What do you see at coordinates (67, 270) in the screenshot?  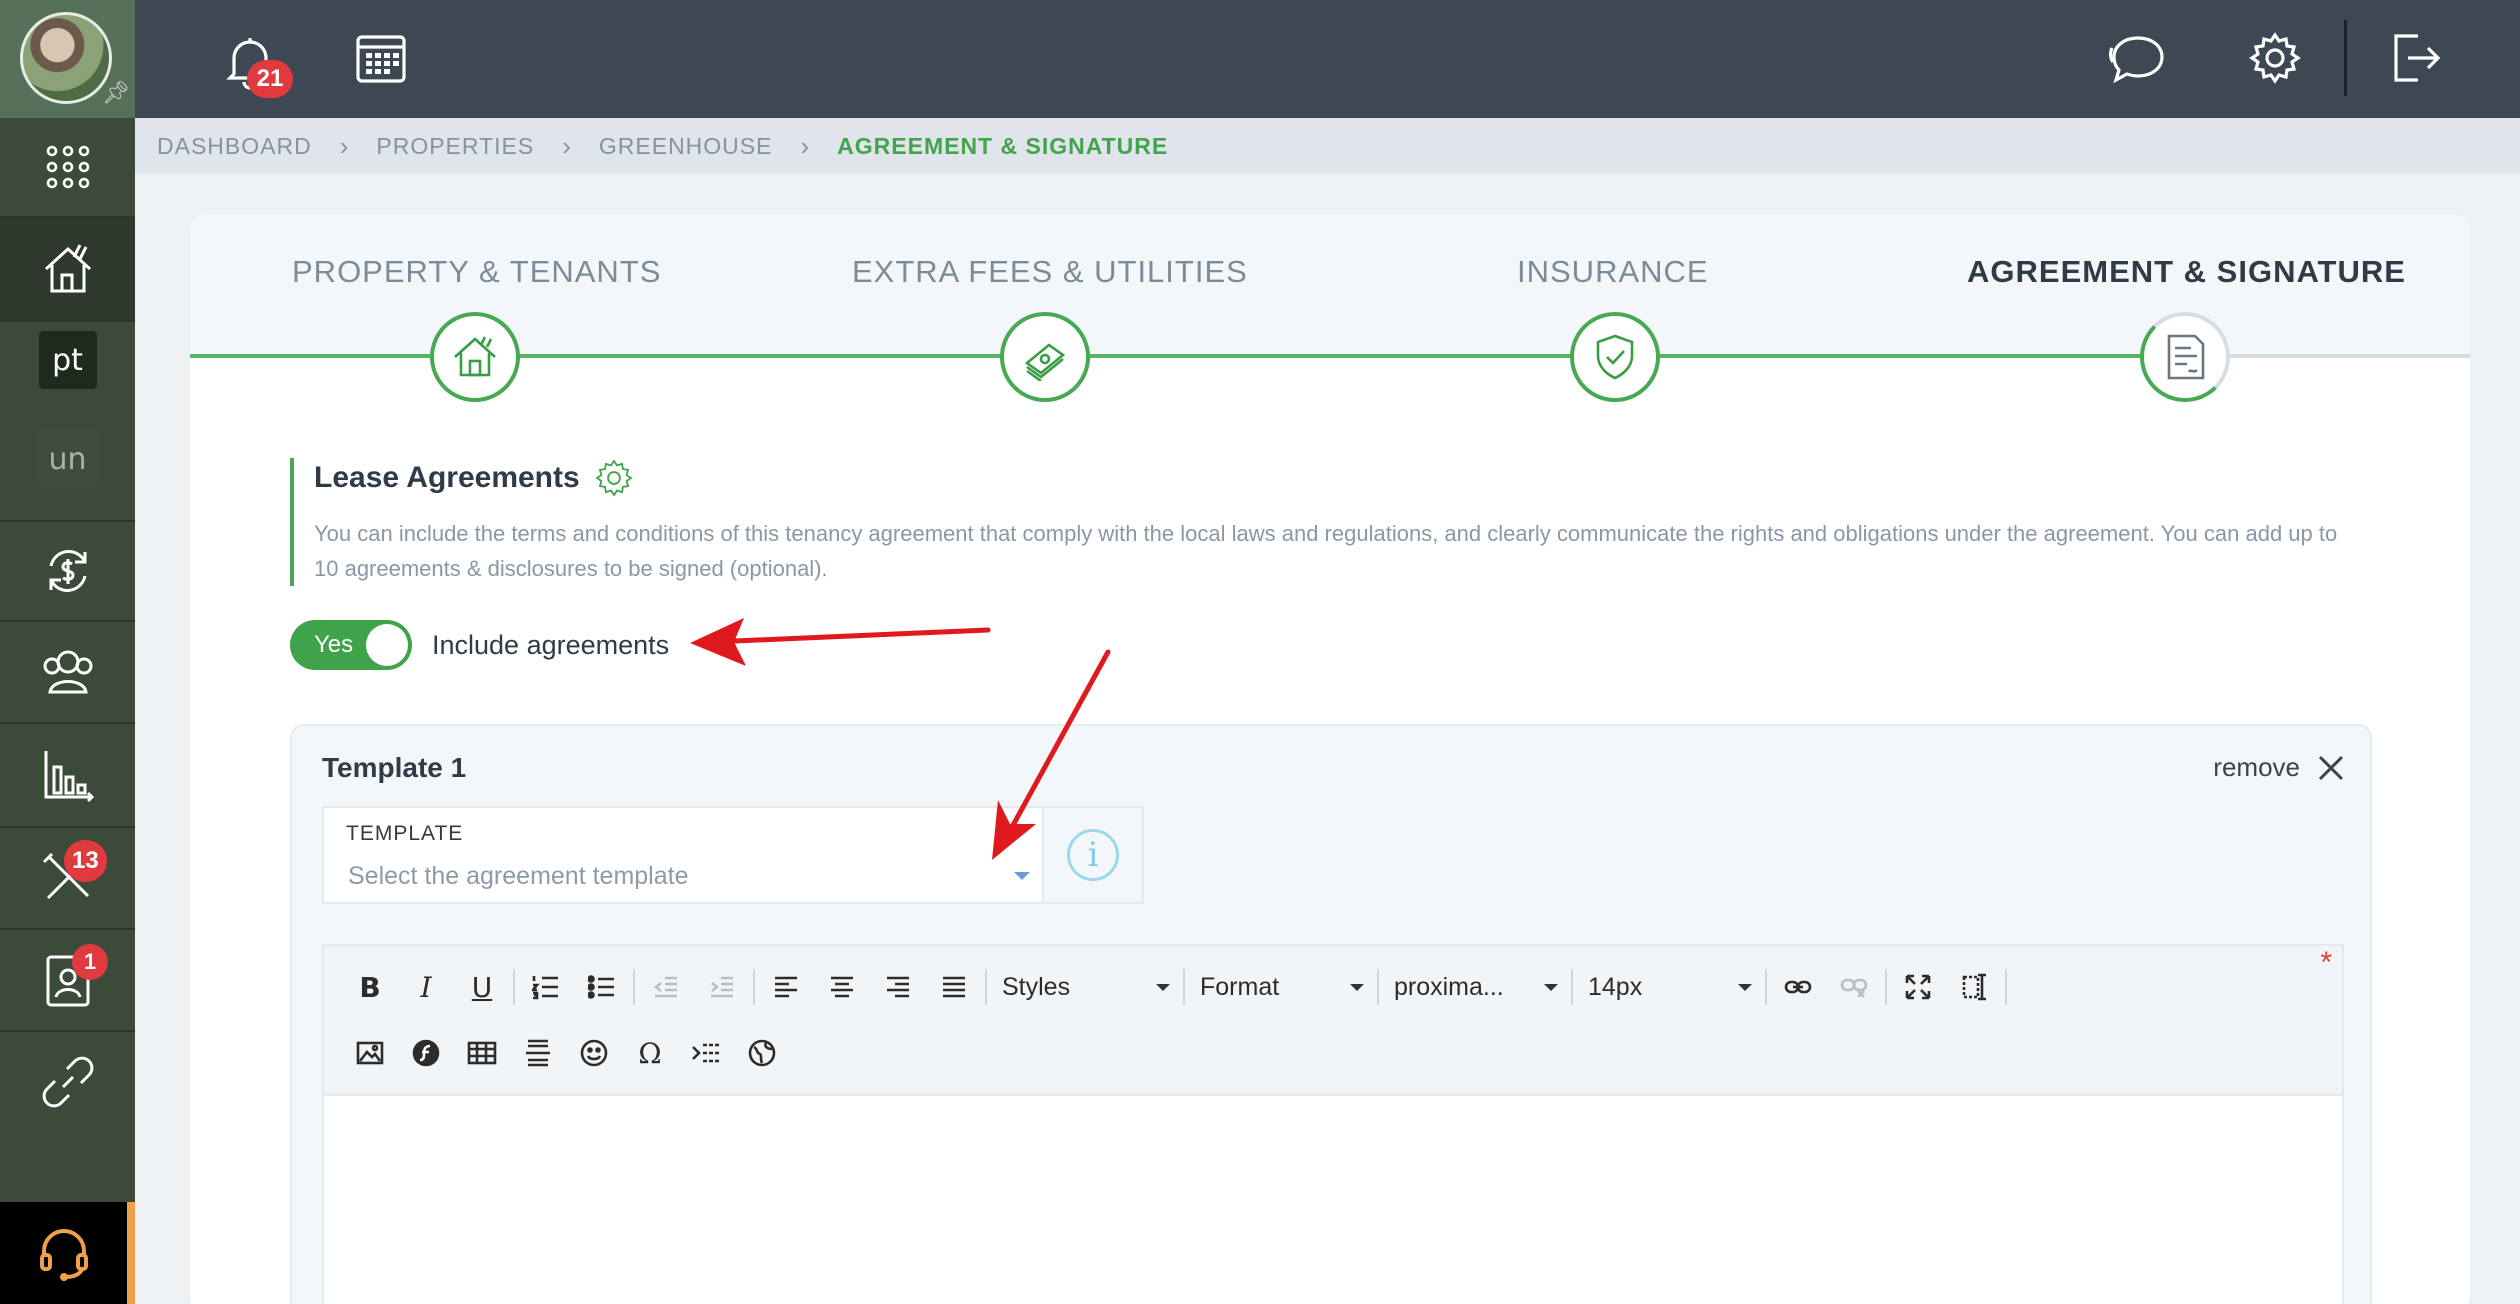 I see `sidebar-item-properties` at bounding box center [67, 270].